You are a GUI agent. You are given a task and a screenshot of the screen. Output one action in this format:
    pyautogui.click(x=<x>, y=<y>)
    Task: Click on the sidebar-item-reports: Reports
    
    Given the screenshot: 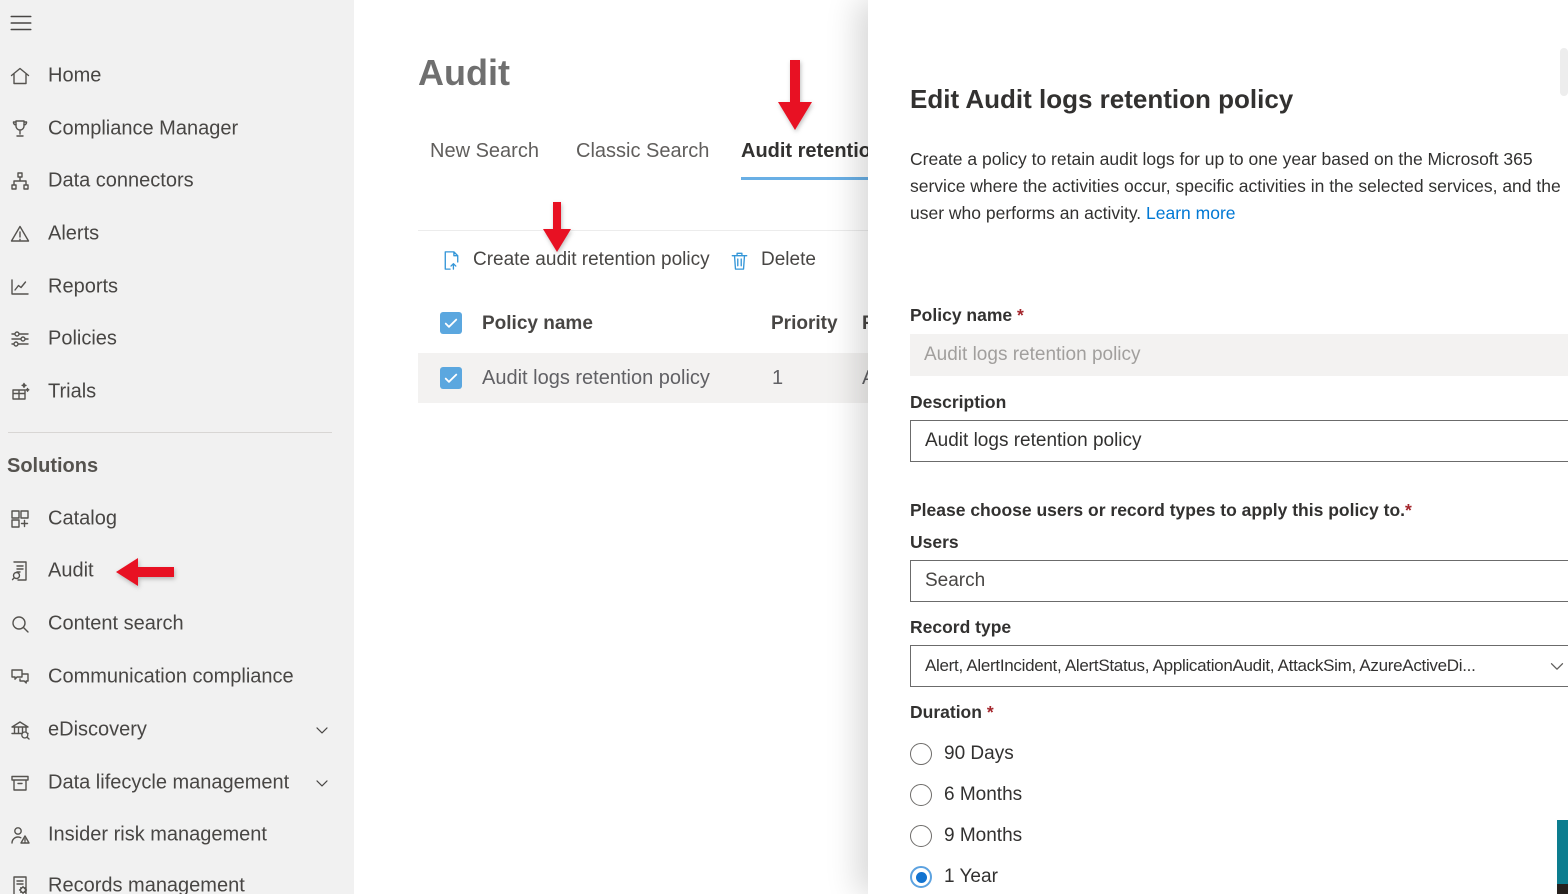 What is the action you would take?
    pyautogui.click(x=177, y=287)
    